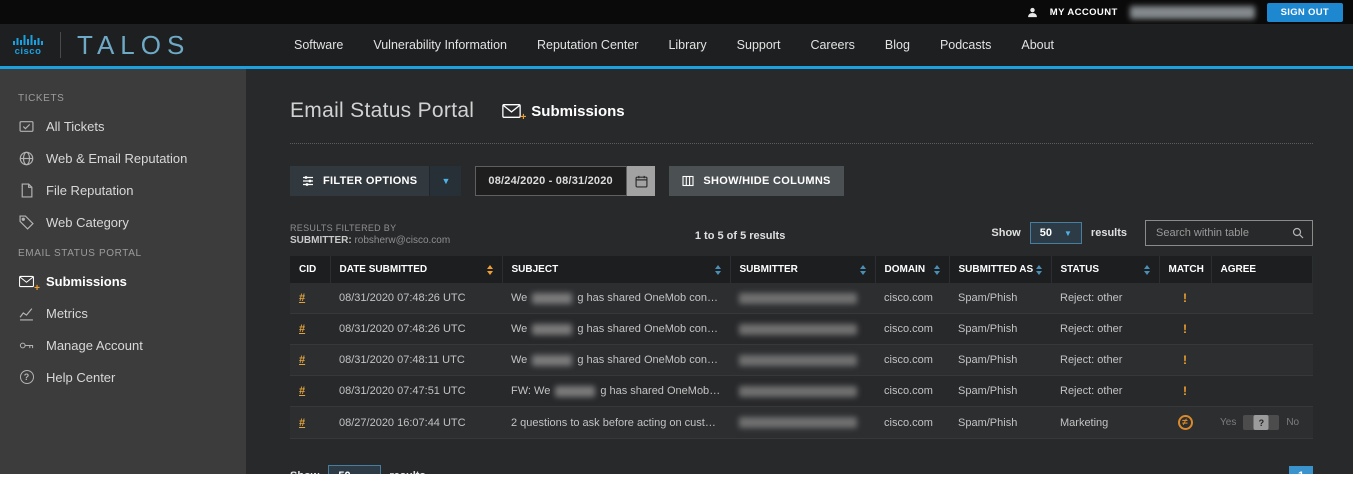 The height and width of the screenshot is (482, 1353). I want to click on filter-sliders-icon, so click(308, 181).